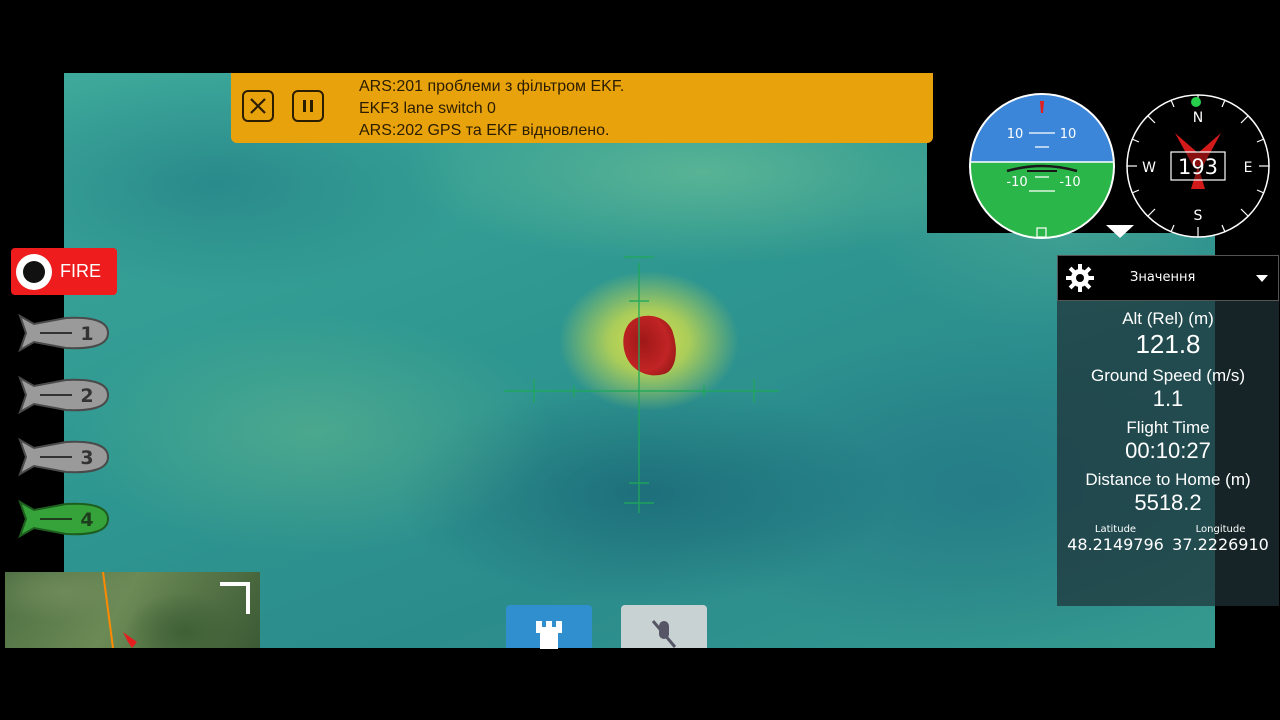  Describe the element at coordinates (64, 457) in the screenshot. I see `bomb-slot-3: 3` at that location.